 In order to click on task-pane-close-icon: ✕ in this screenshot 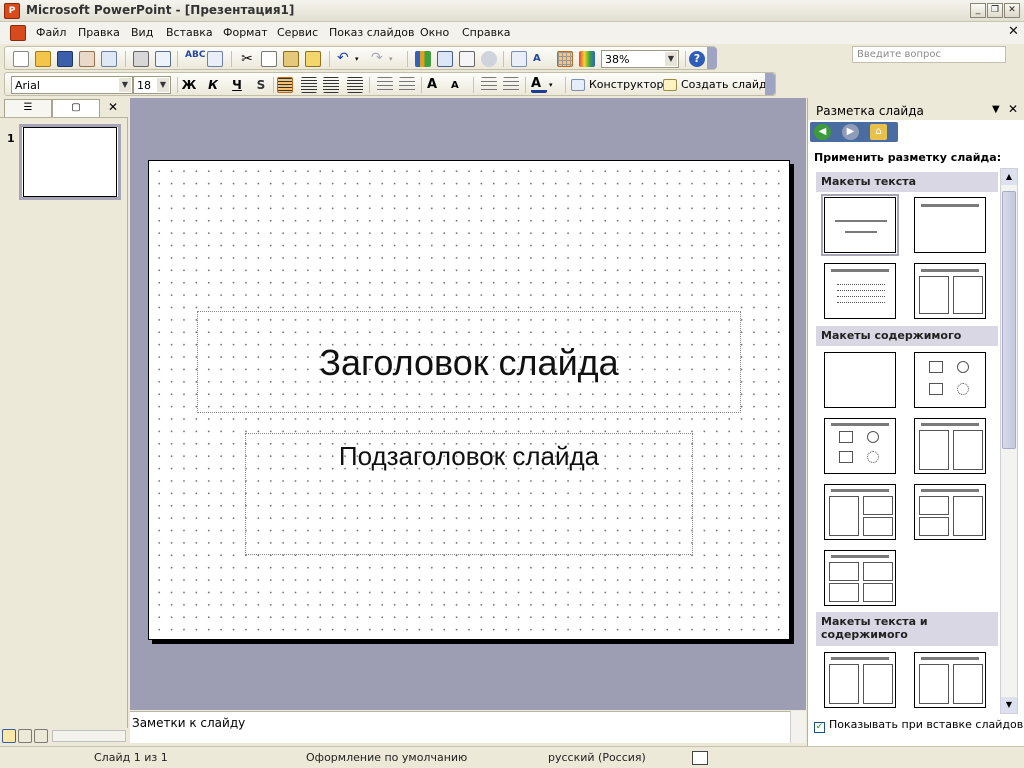, I will do `click(1013, 109)`.